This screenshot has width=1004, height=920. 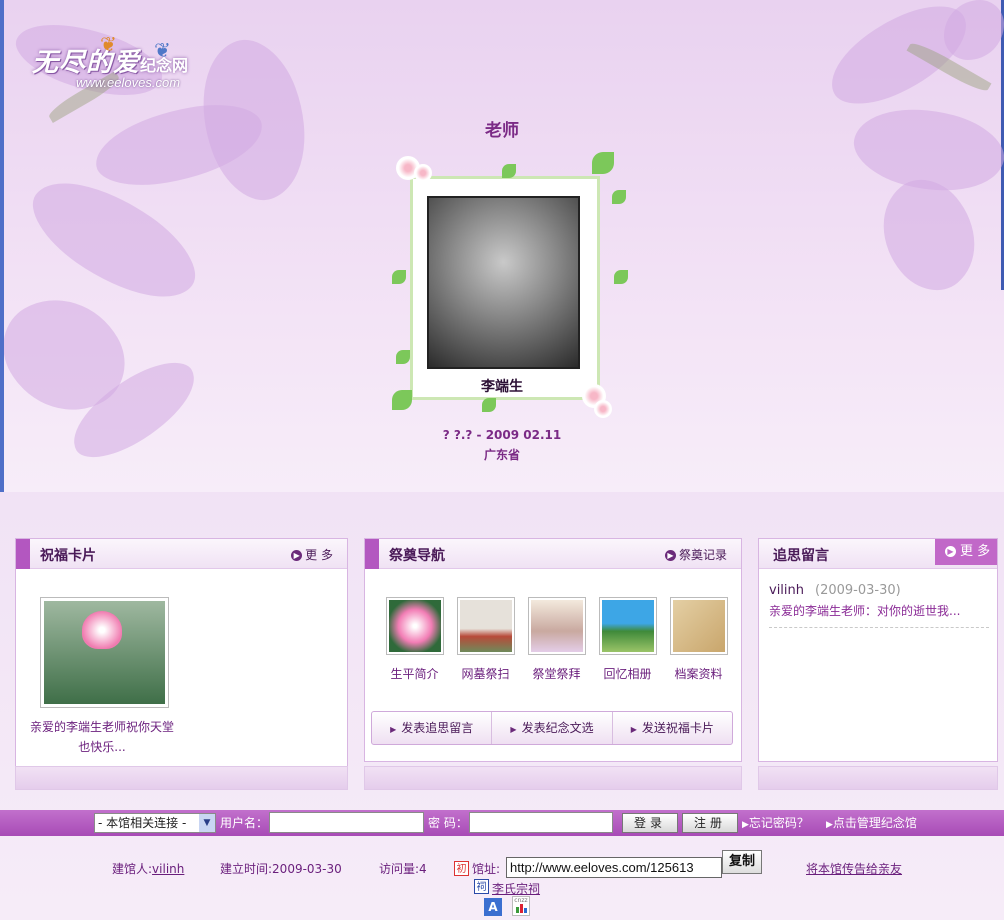 I want to click on action-bar: ▶ 发表追思留言 ▶ 发表纪念文选 ▶ 发送祝福卡片, so click(x=552, y=728).